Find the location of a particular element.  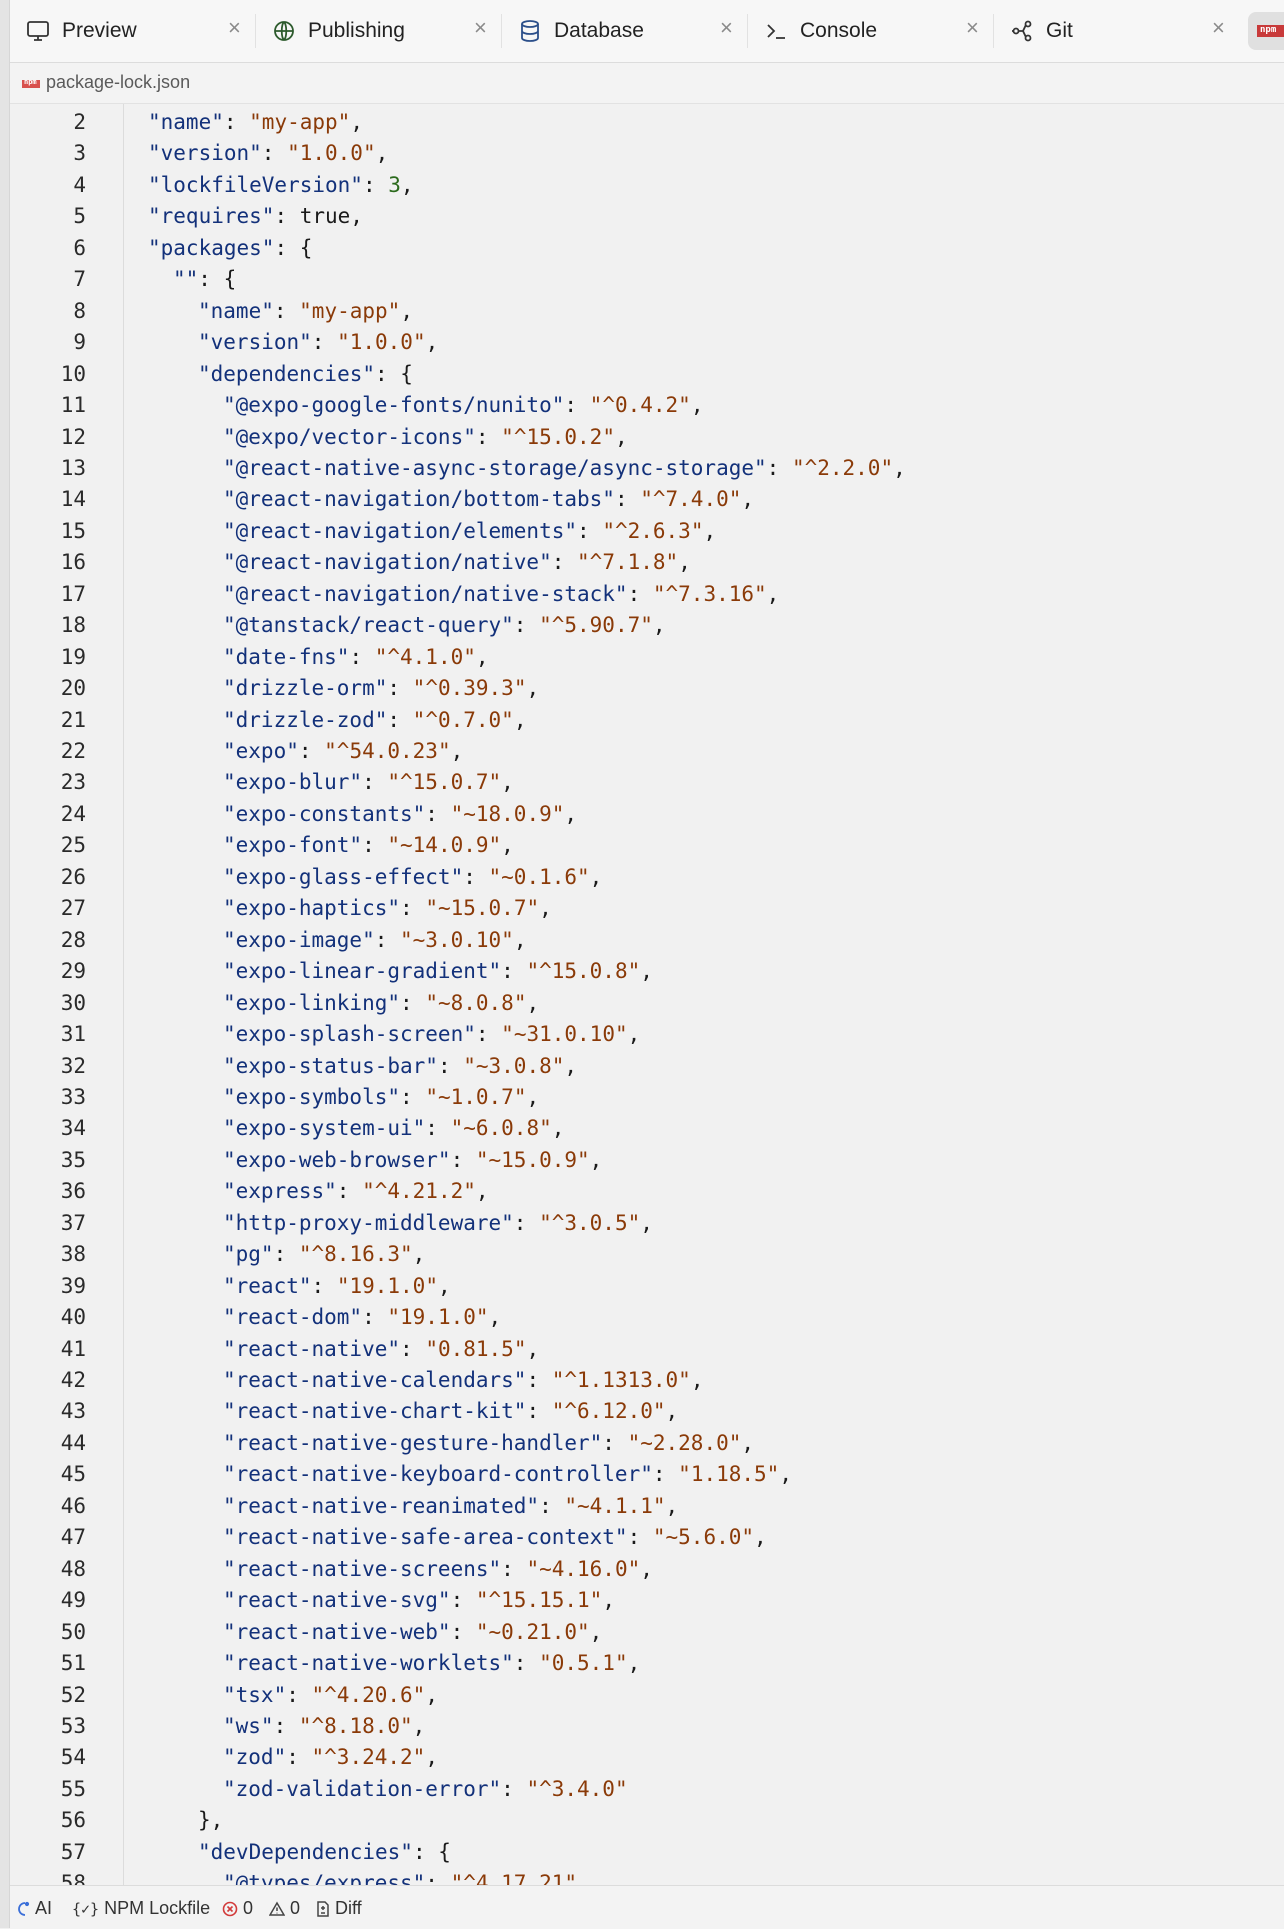

code-line: 40 "react-dom": "19.1.0", is located at coordinates (647, 1317).